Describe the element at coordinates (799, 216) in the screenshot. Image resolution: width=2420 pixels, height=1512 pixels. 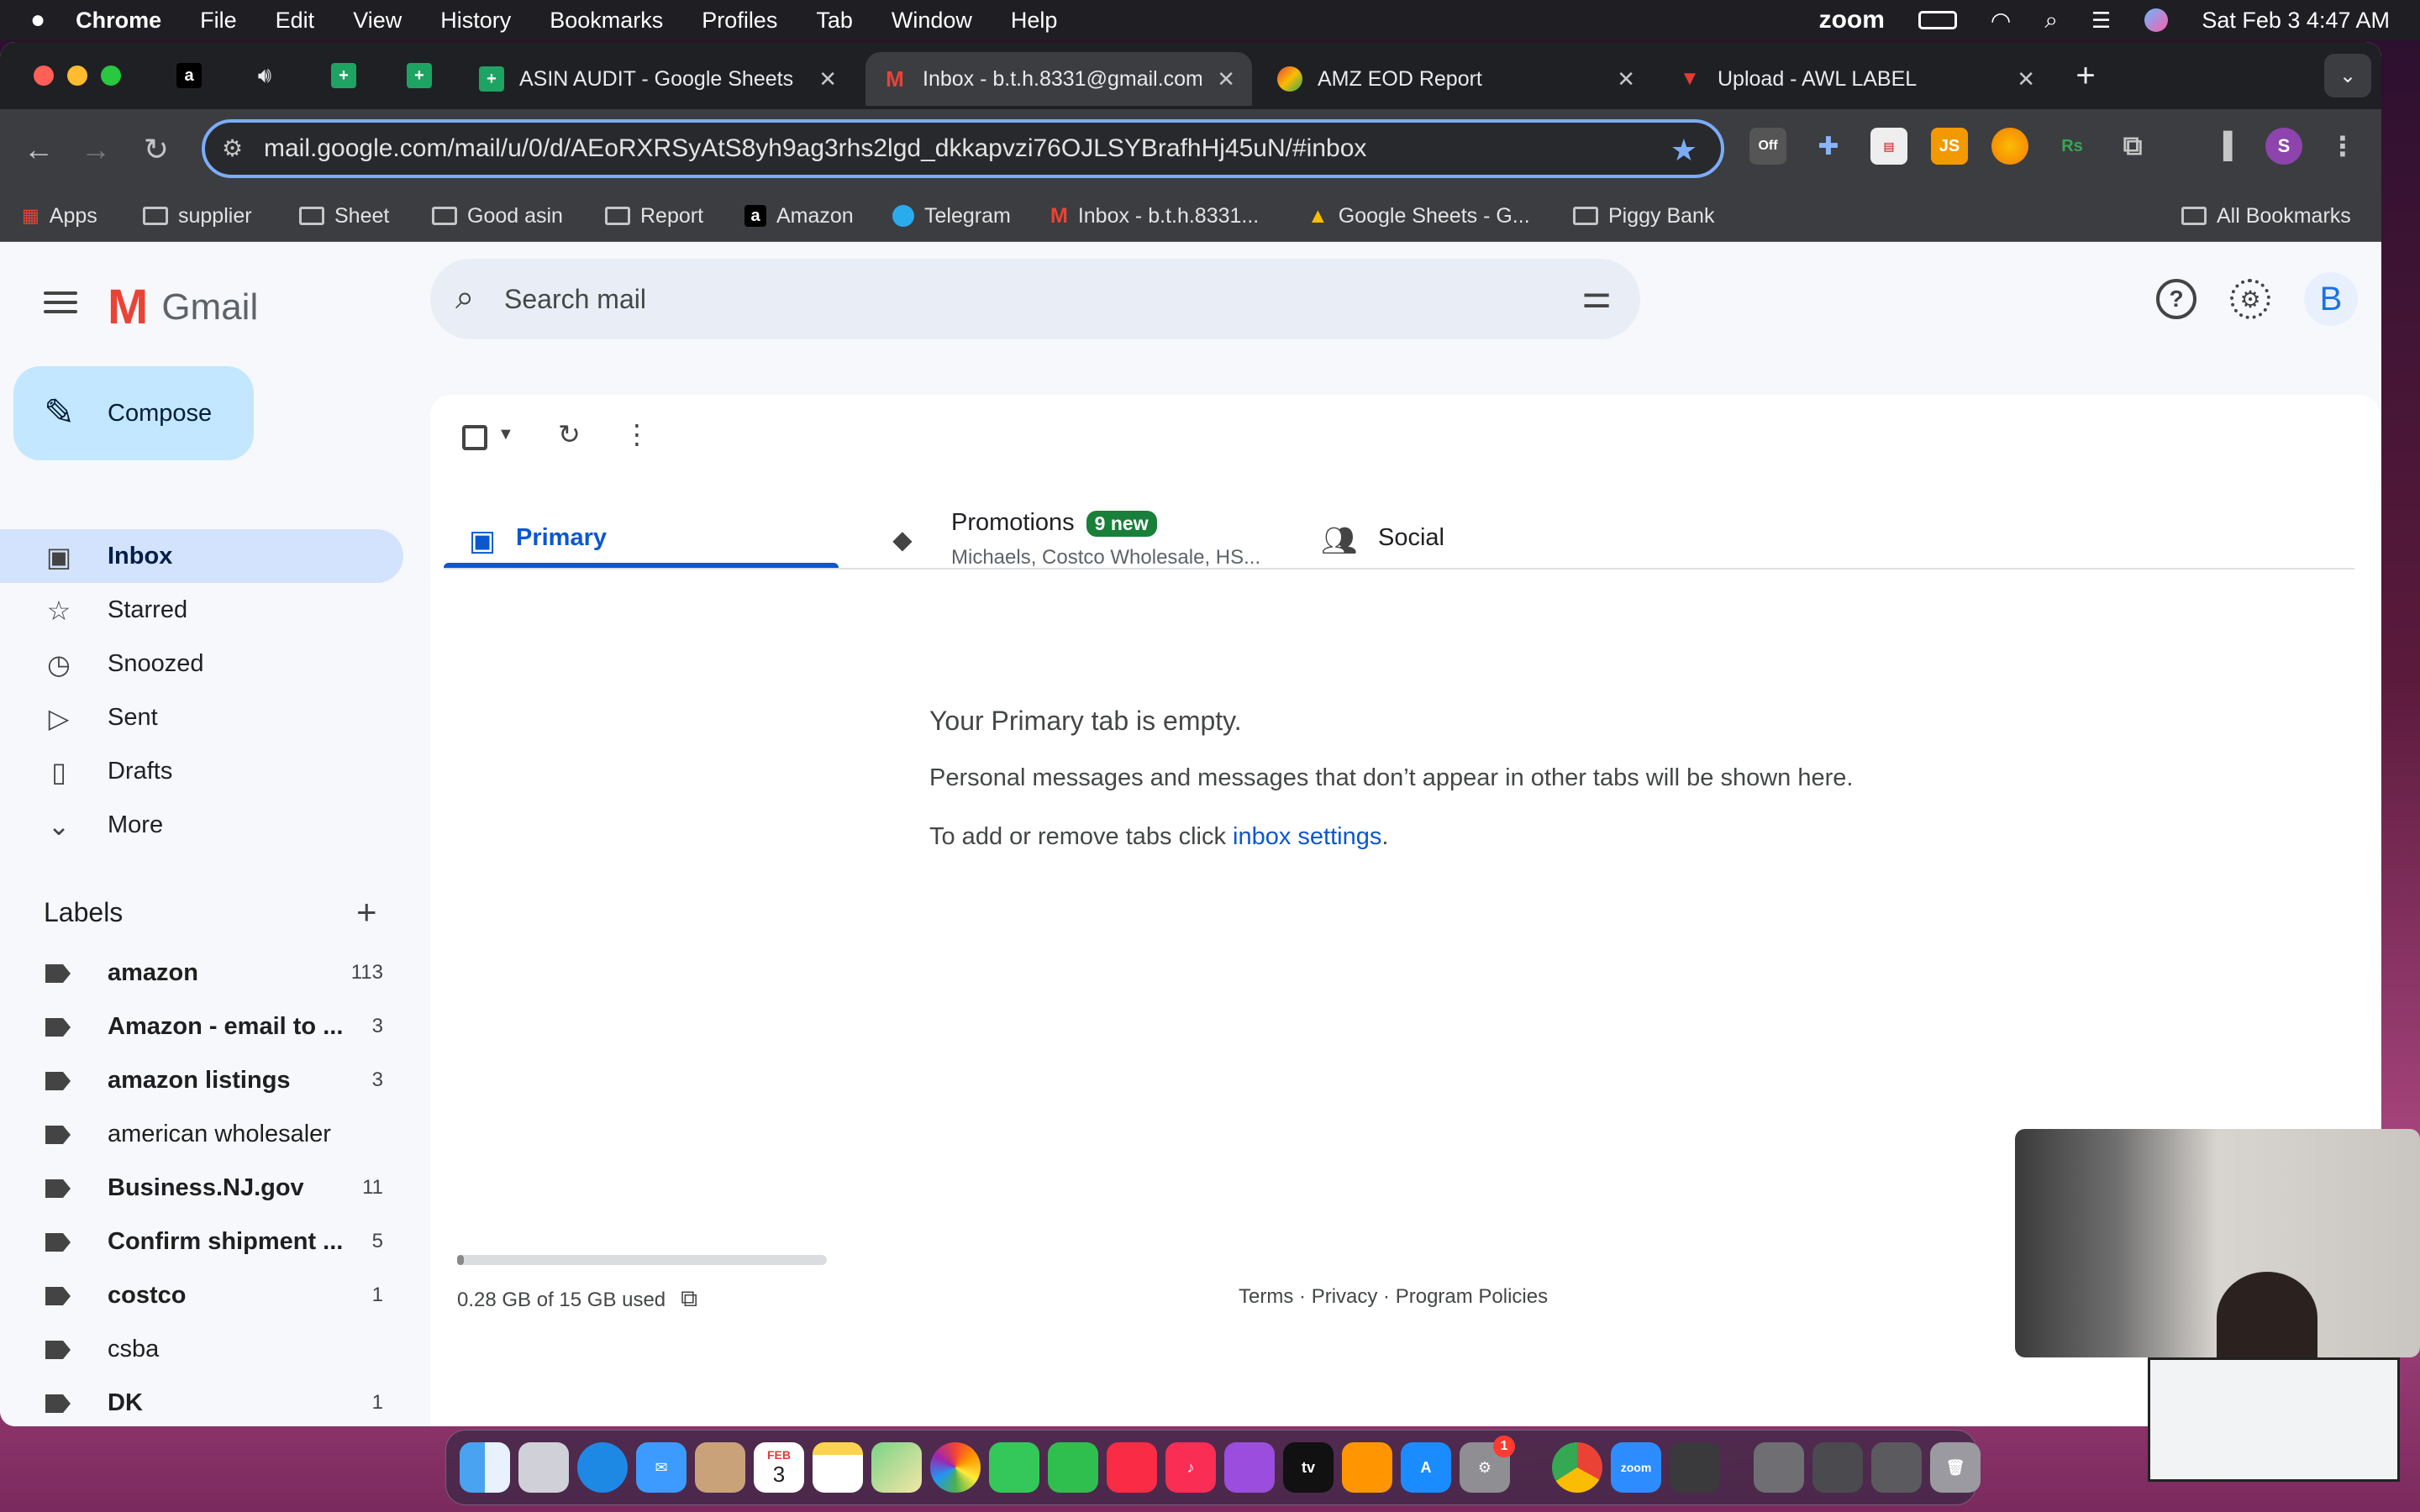
I see `bookmark-amazon: a Amazon` at that location.